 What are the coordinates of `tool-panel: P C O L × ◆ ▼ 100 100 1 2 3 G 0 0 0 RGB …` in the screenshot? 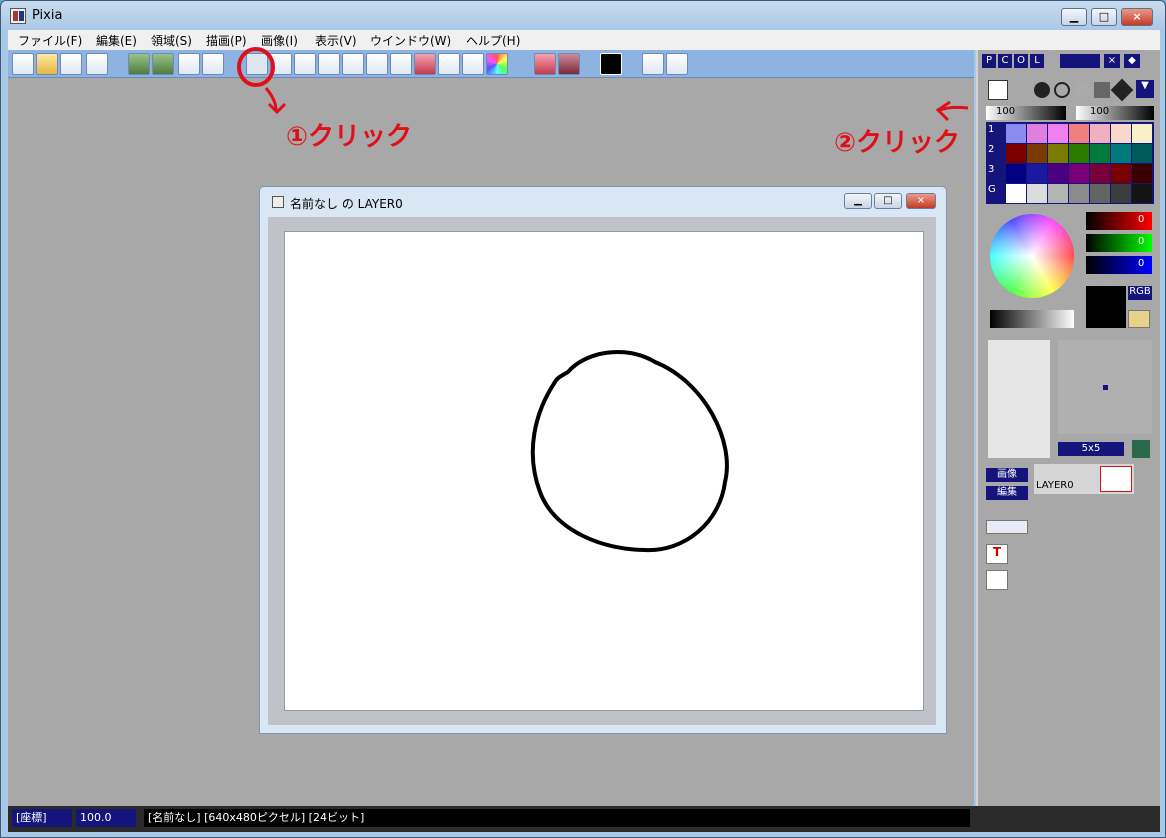 It's located at (1068, 428).